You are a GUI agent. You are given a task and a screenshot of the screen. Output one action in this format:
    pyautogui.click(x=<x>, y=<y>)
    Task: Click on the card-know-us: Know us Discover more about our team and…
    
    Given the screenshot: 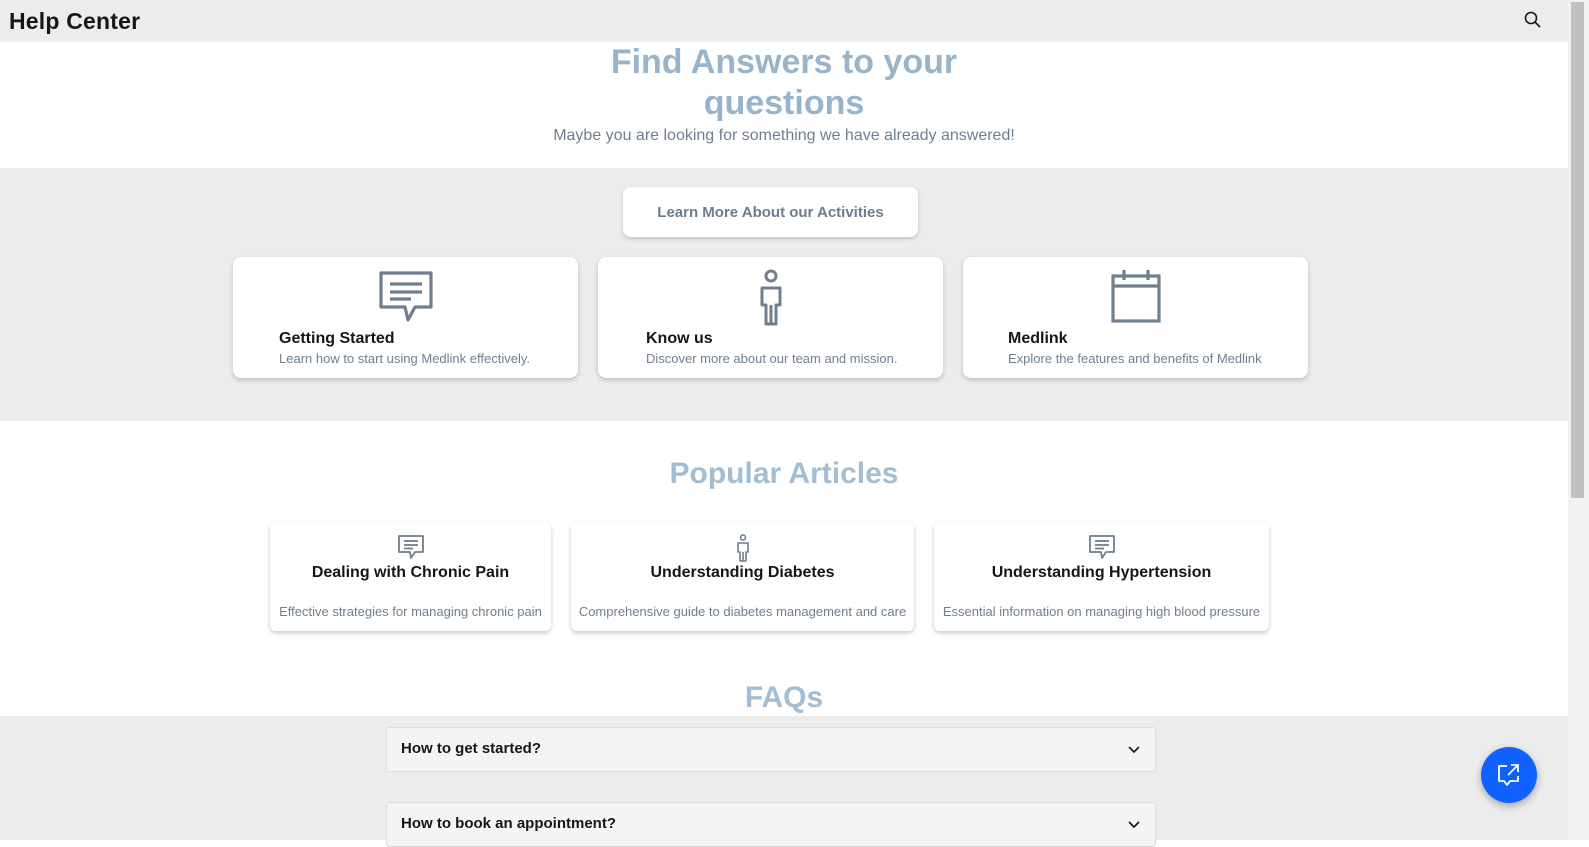 What is the action you would take?
    pyautogui.click(x=770, y=317)
    